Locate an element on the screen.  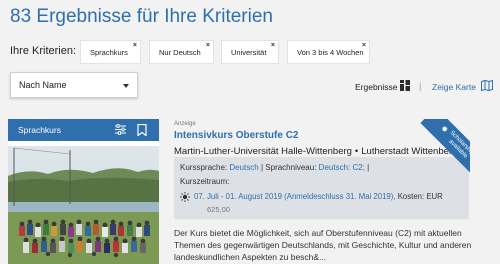
filter-chip-dauer: Von 3 bis 4 Wochen × is located at coordinates (328, 52).